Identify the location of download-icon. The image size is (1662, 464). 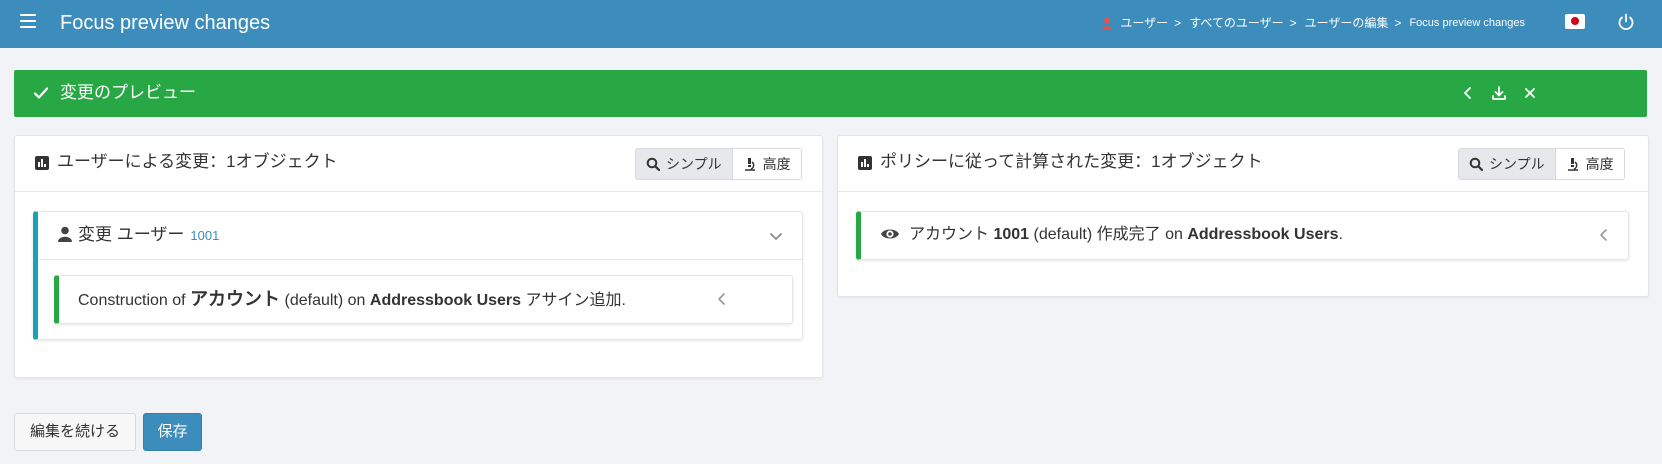
(1499, 93).